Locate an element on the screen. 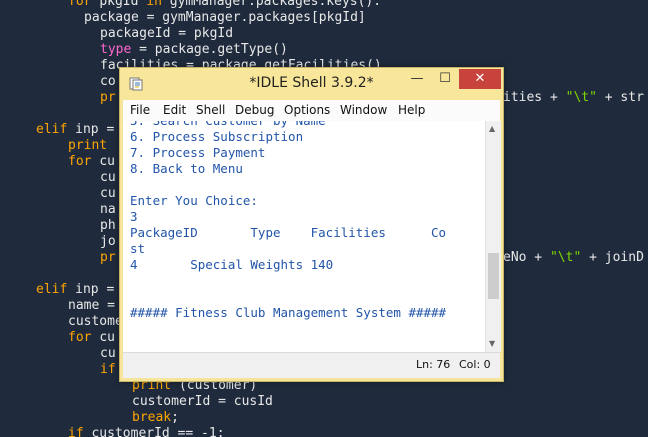  code-line: customerId = cusId is located at coordinates (202, 401).